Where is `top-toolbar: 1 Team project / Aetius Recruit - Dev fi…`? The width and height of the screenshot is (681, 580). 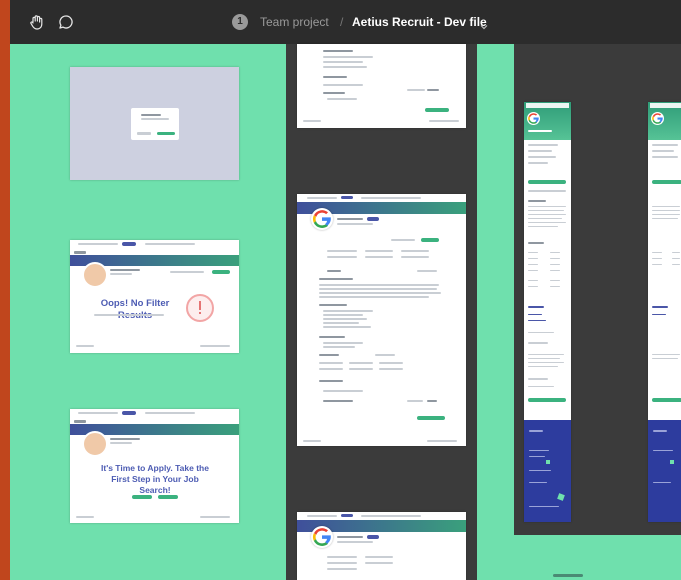 top-toolbar: 1 Team project / Aetius Recruit - Dev fi… is located at coordinates (345, 22).